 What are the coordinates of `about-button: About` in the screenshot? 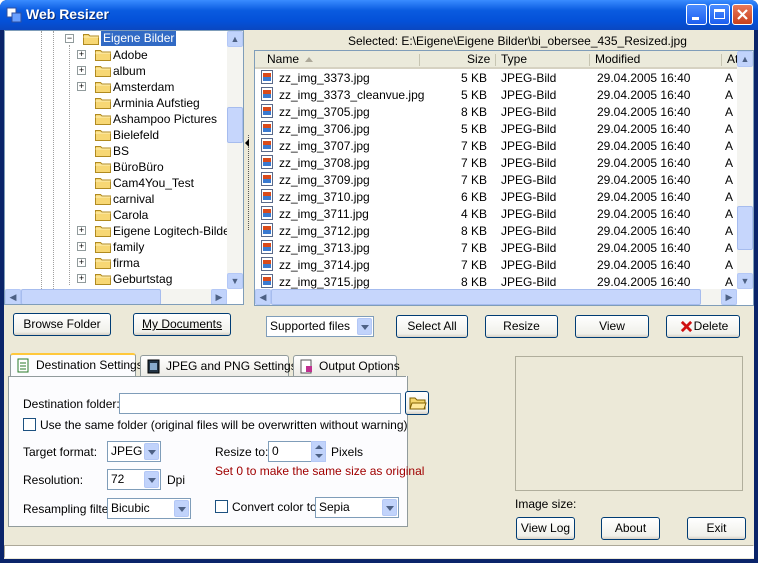 It's located at (630, 528).